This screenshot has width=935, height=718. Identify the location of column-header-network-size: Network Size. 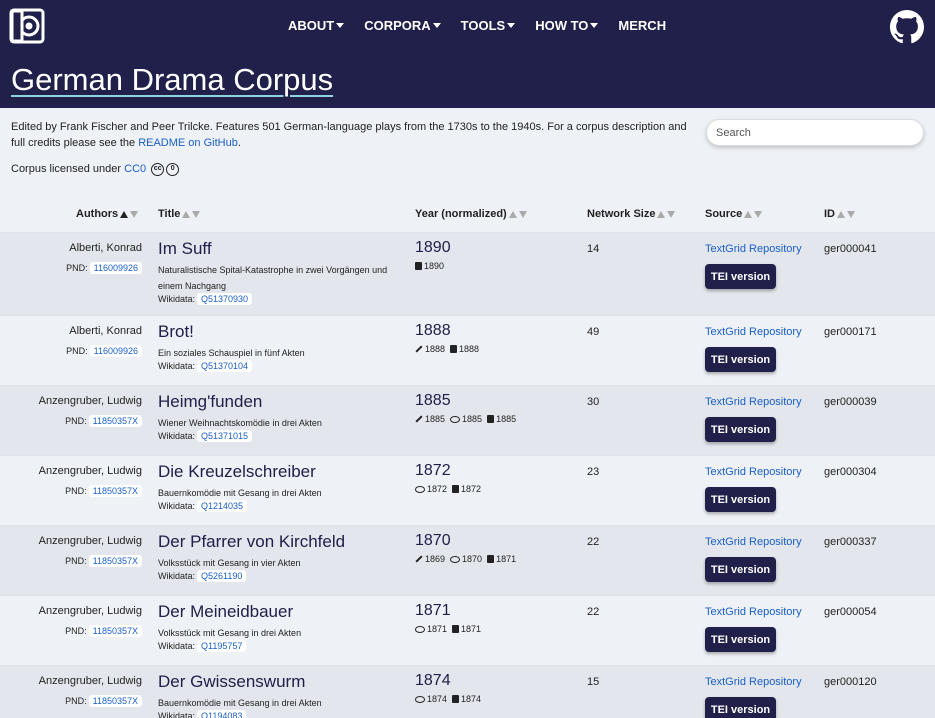
(631, 214).